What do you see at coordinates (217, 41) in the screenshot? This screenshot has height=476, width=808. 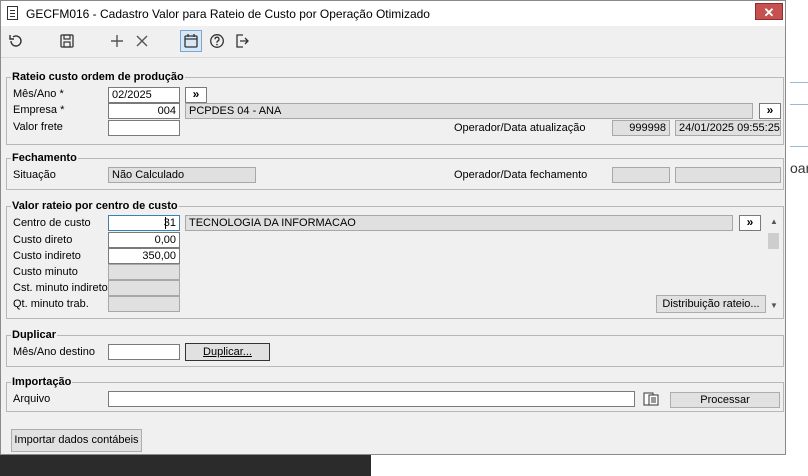 I see `help-icon` at bounding box center [217, 41].